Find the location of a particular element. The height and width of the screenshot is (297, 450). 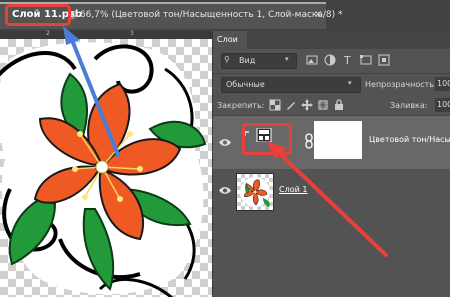

adjustment-icon-highlight-box is located at coordinates (267, 139).